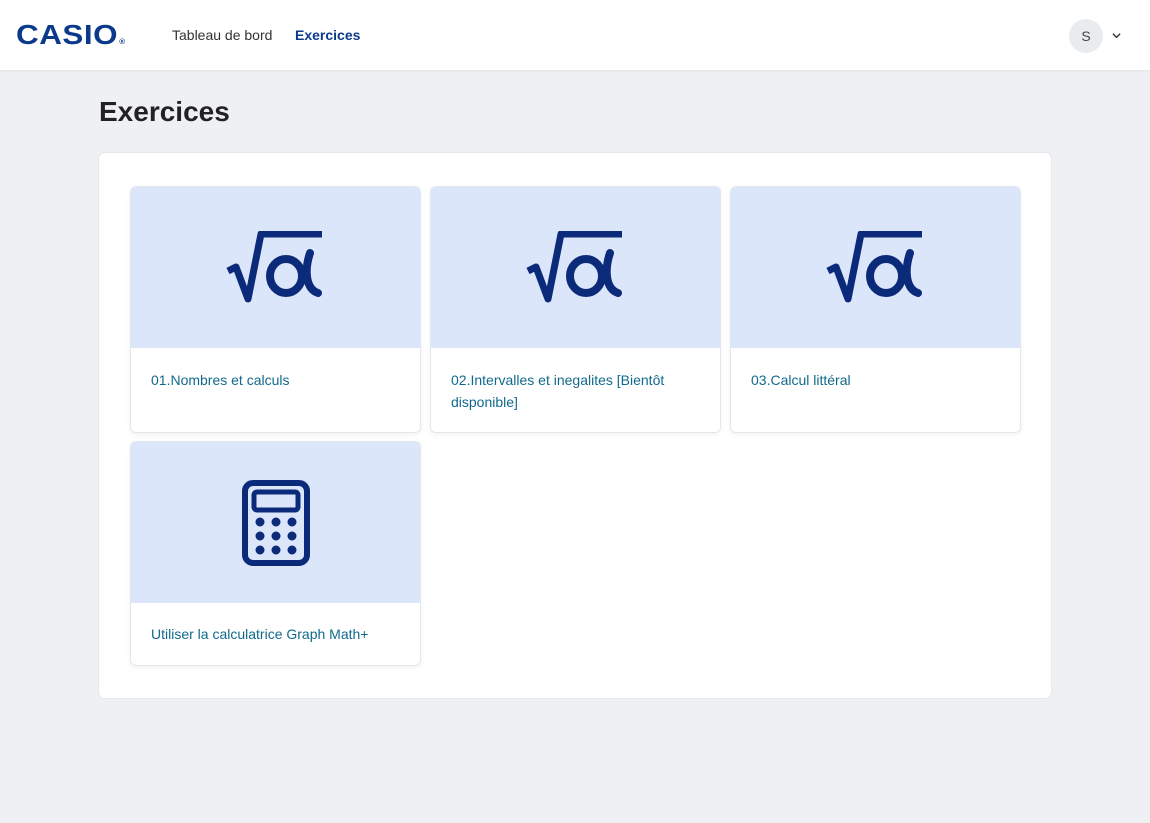 The width and height of the screenshot is (1150, 823). I want to click on nav-link-dashboard: Tableau de bord, so click(222, 35).